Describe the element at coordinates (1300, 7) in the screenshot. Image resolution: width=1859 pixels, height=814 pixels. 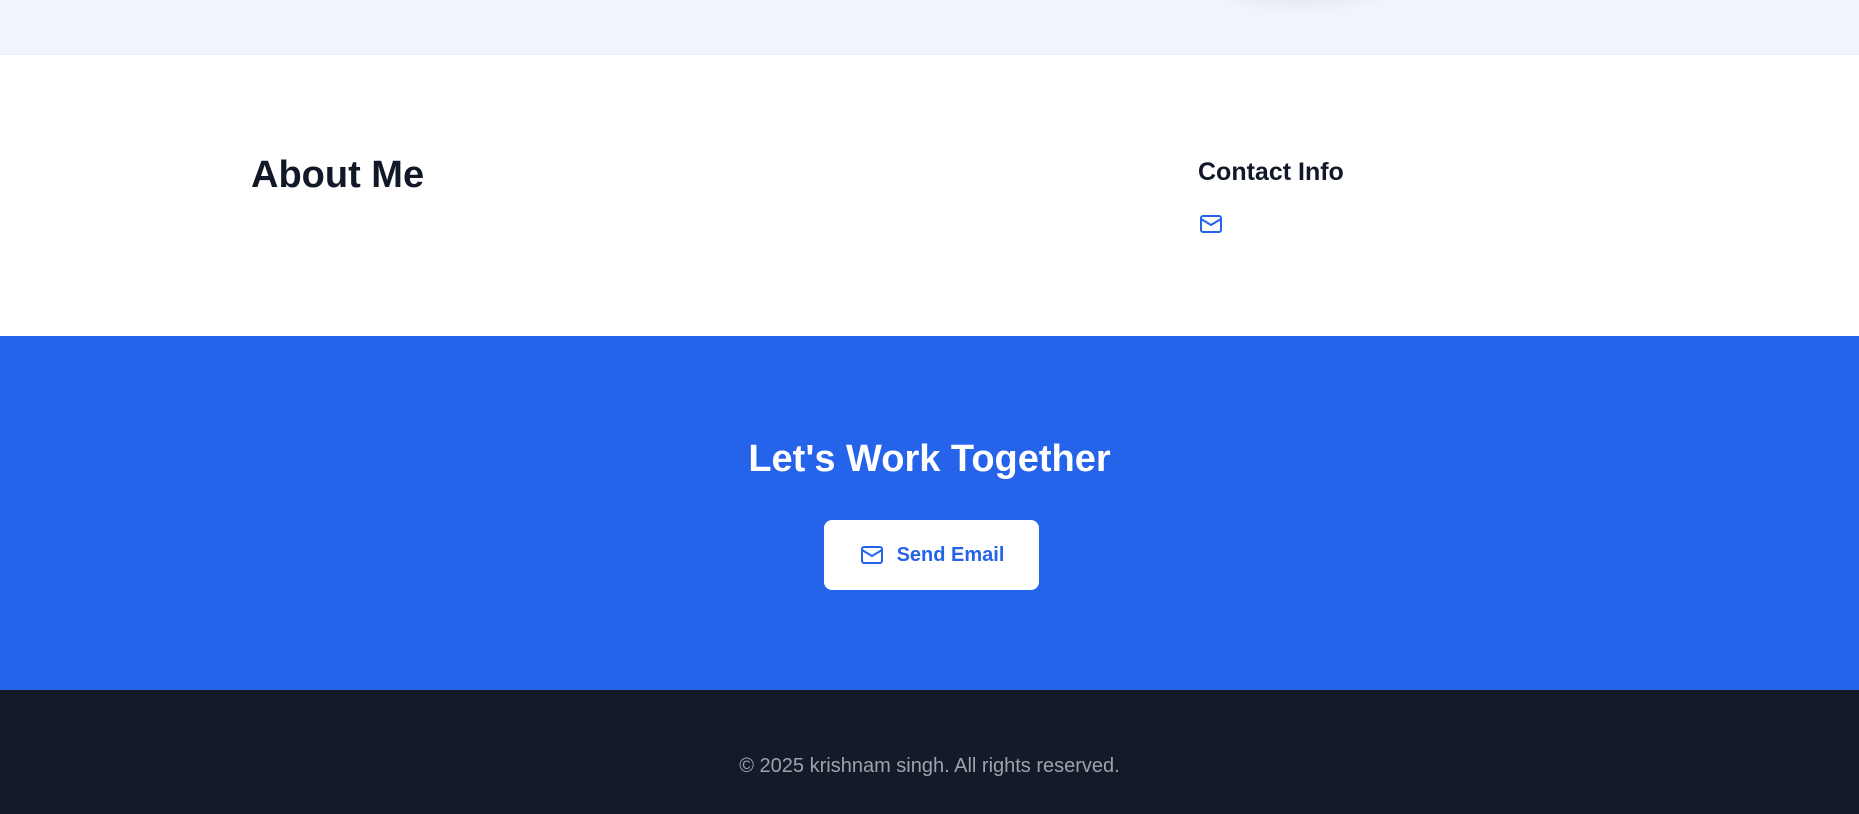
I see `decorative-shadow` at that location.